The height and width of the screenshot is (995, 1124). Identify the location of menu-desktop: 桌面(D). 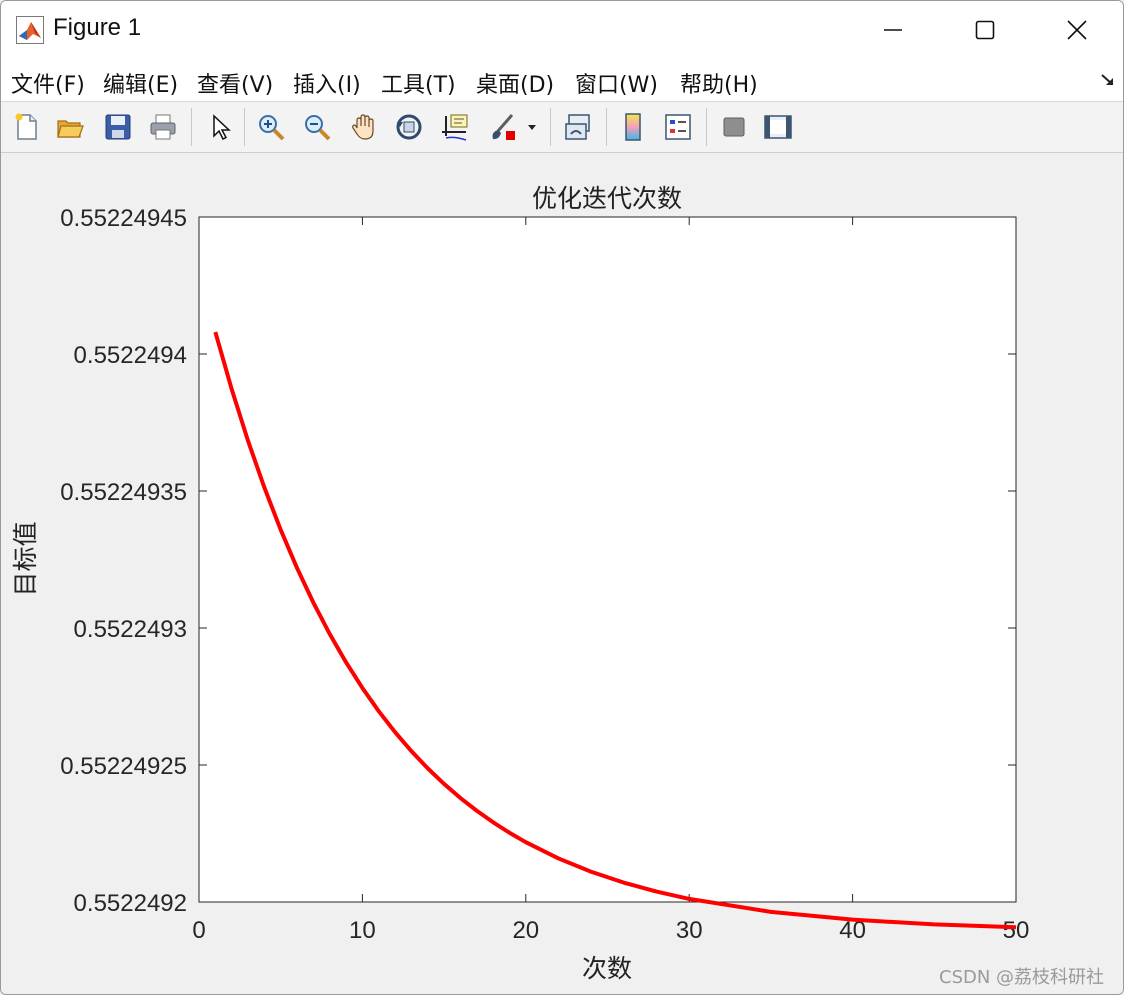
(515, 83).